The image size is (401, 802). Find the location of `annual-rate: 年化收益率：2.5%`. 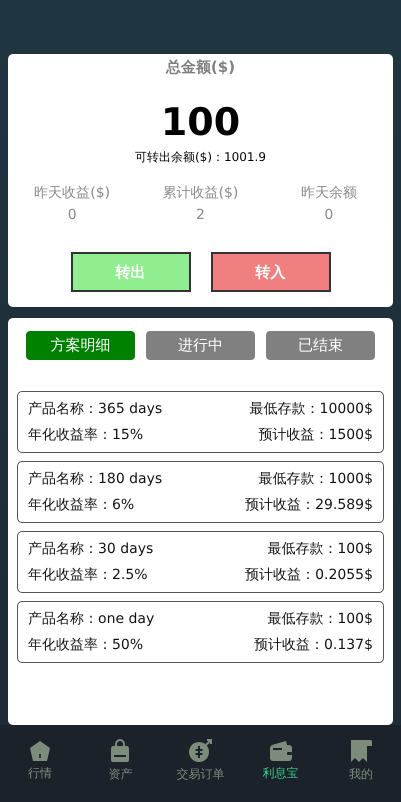

annual-rate: 年化收益率：2.5% is located at coordinates (88, 575).